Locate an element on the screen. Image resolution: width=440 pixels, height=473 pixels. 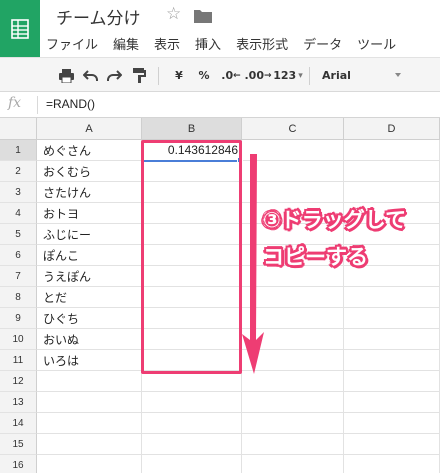
cell-b7 is located at coordinates (192, 276).